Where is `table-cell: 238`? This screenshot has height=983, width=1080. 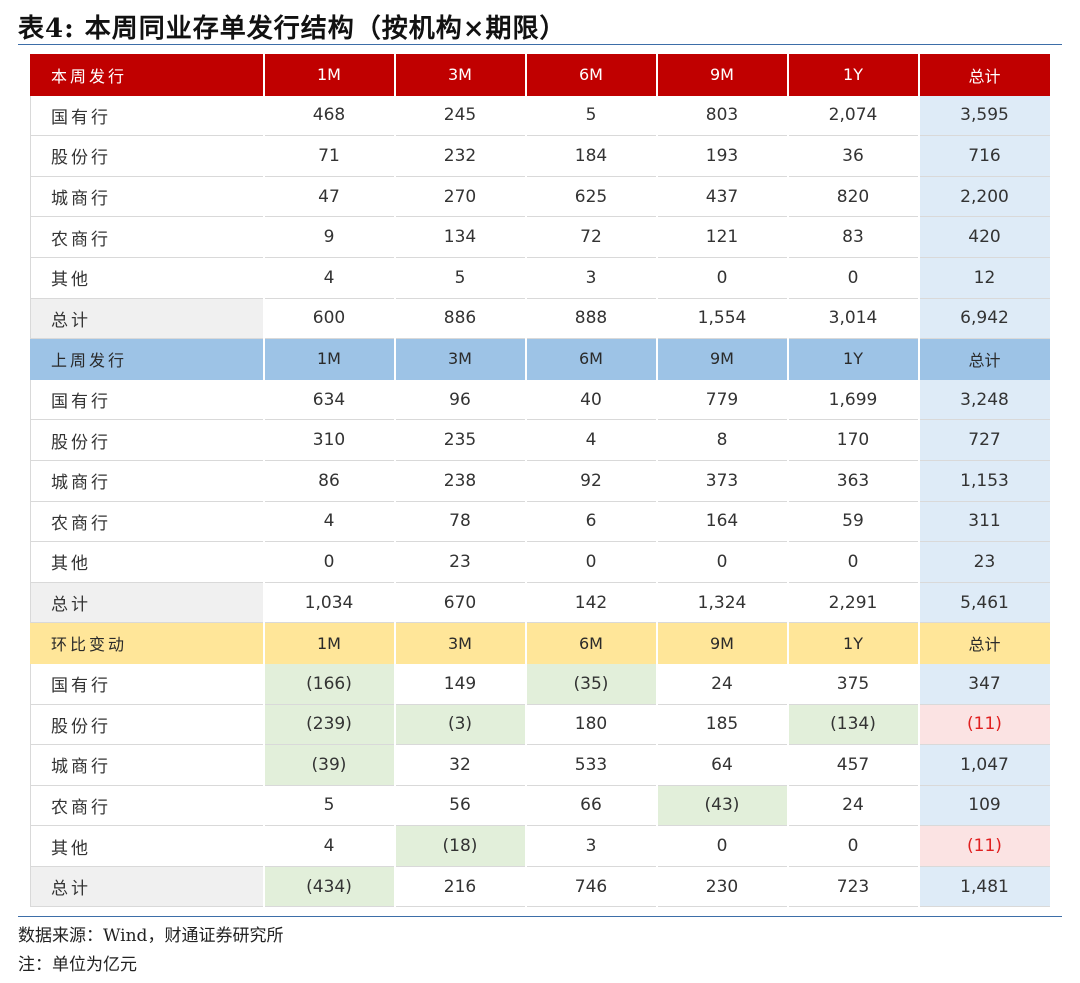 table-cell: 238 is located at coordinates (460, 480).